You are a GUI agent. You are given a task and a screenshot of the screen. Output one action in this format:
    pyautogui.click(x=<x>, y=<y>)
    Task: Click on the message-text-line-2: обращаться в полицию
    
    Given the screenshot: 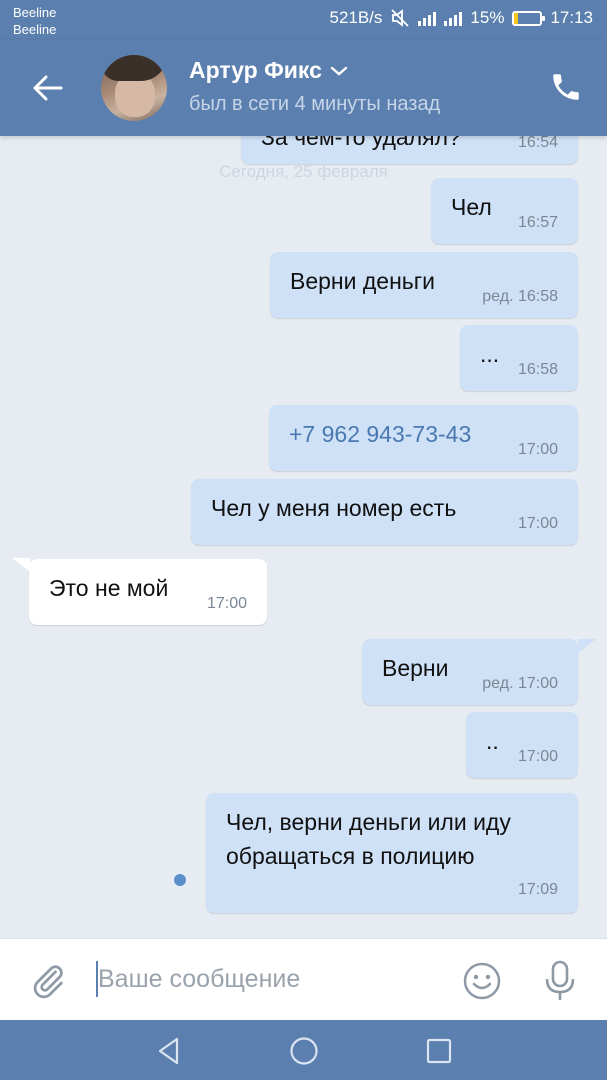 What is the action you would take?
    pyautogui.click(x=350, y=856)
    